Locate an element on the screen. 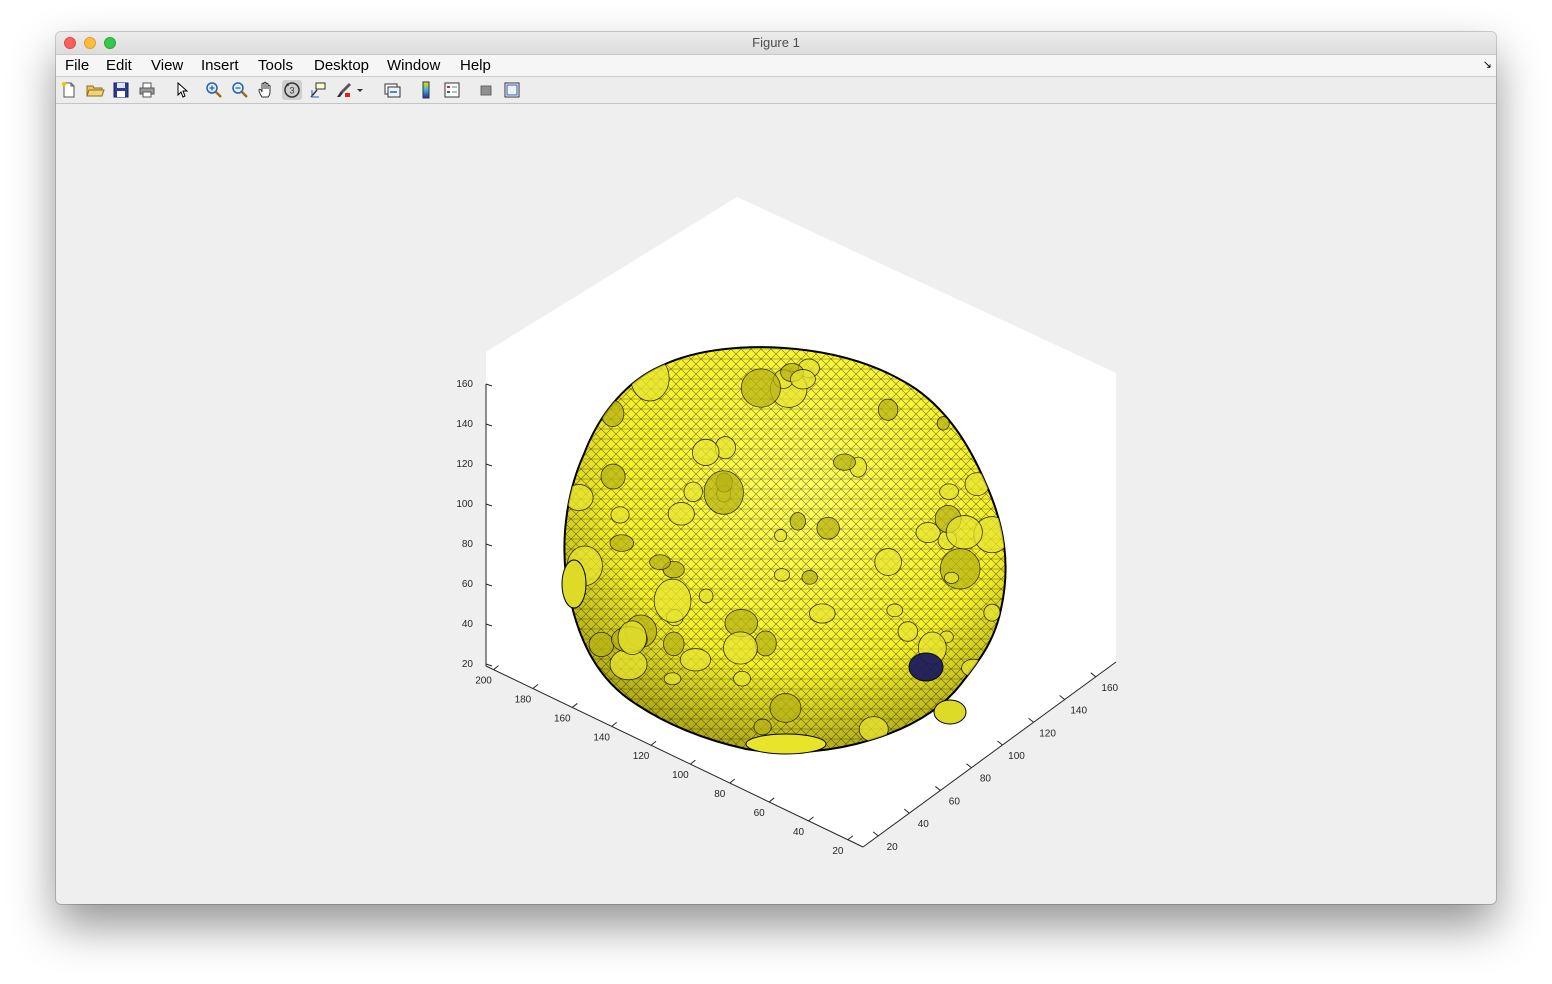 Image resolution: width=1552 pixels, height=984 pixels. brush-button is located at coordinates (344, 90).